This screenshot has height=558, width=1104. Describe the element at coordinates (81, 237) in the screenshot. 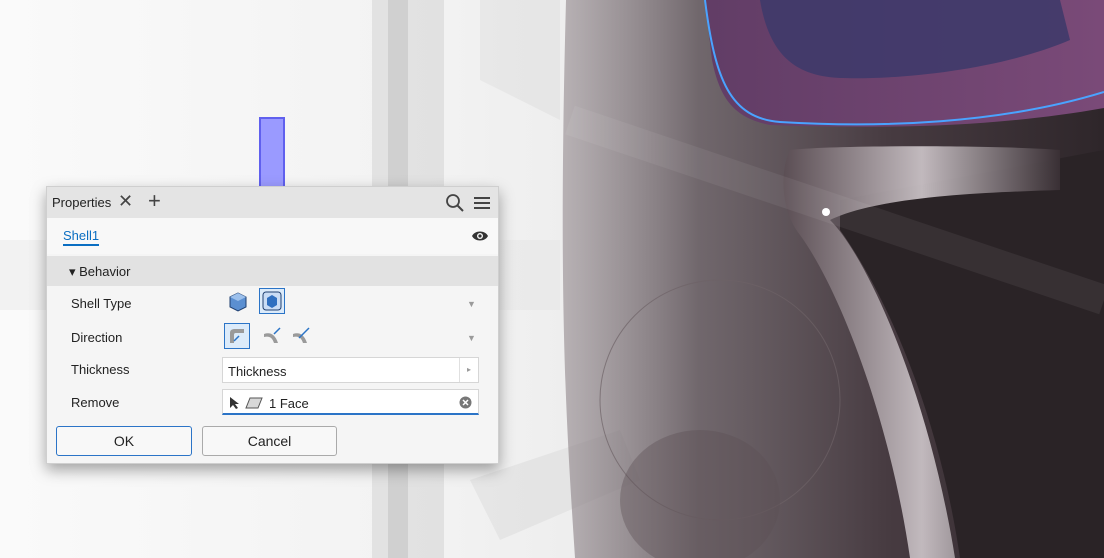

I see `feature-name: Shell1` at that location.